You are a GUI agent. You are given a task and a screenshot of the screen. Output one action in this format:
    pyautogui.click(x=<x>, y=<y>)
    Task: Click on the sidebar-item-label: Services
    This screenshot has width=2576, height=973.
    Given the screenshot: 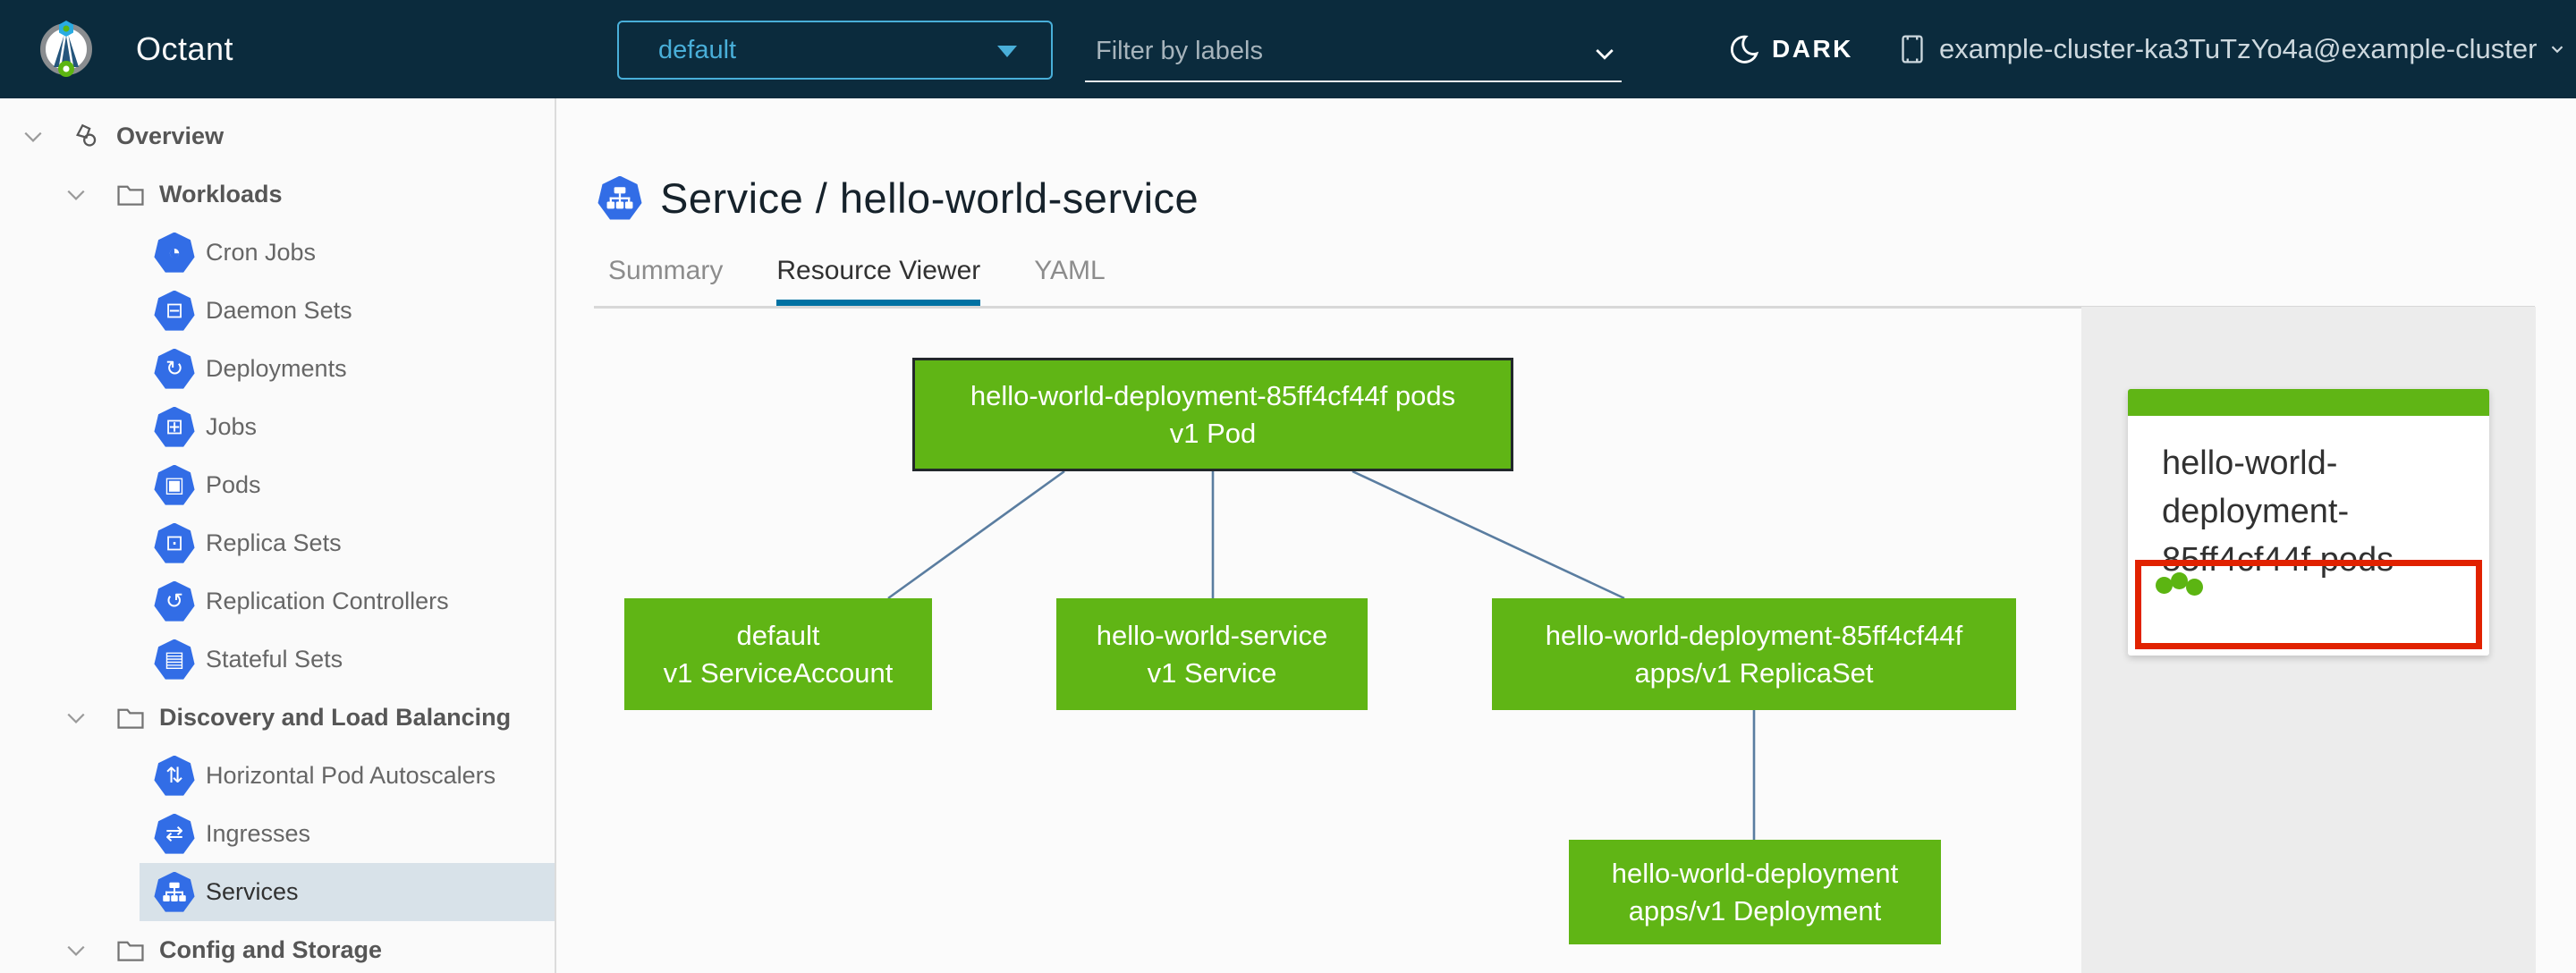 What is the action you would take?
    pyautogui.click(x=252, y=891)
    